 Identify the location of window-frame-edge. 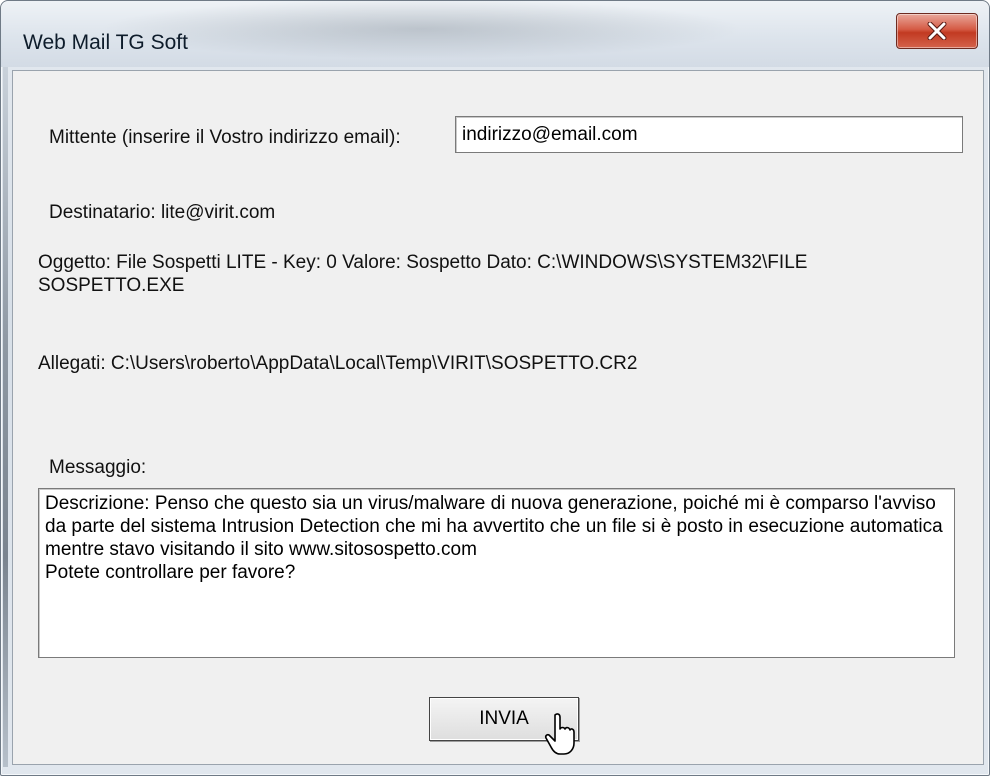
(5, 417).